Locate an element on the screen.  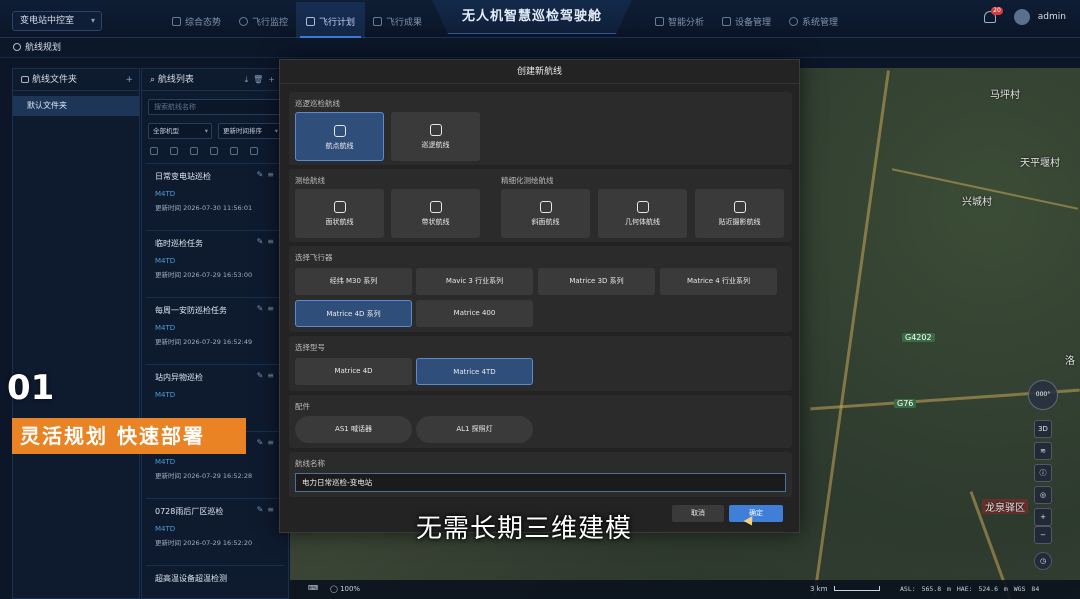
nav-device: 设备管理 is located at coordinates (746, 21).